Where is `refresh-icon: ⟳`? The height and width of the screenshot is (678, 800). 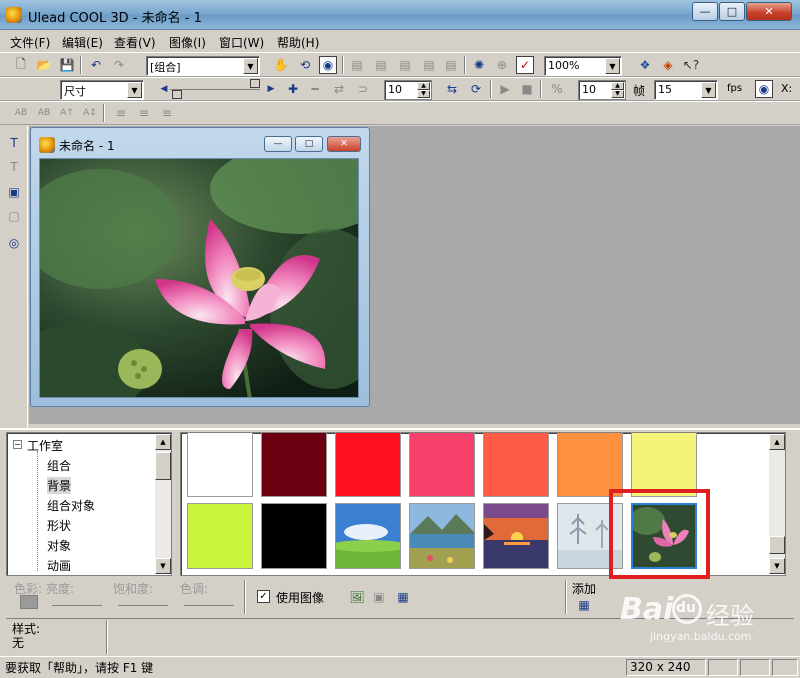
refresh-icon: ⟳ is located at coordinates (476, 89).